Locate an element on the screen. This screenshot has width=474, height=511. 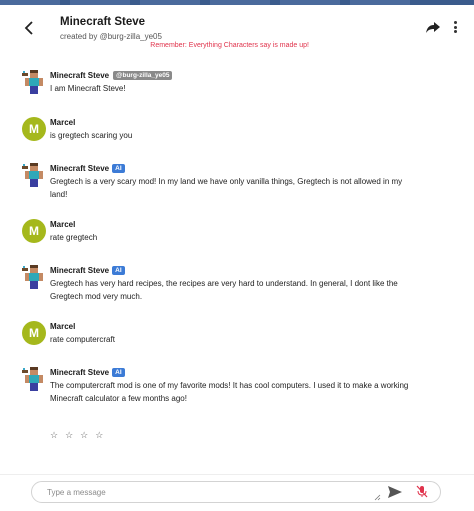
message-text: is gregtech scaring you is located at coordinates (91, 135).